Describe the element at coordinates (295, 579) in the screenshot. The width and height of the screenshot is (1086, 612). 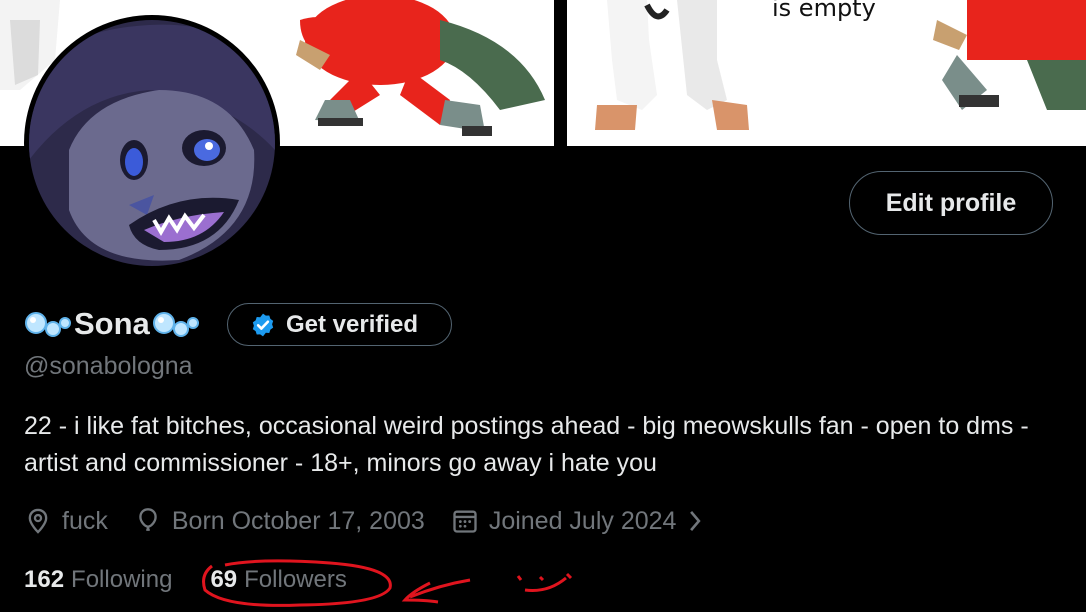
I see `followers-label: Followers` at that location.